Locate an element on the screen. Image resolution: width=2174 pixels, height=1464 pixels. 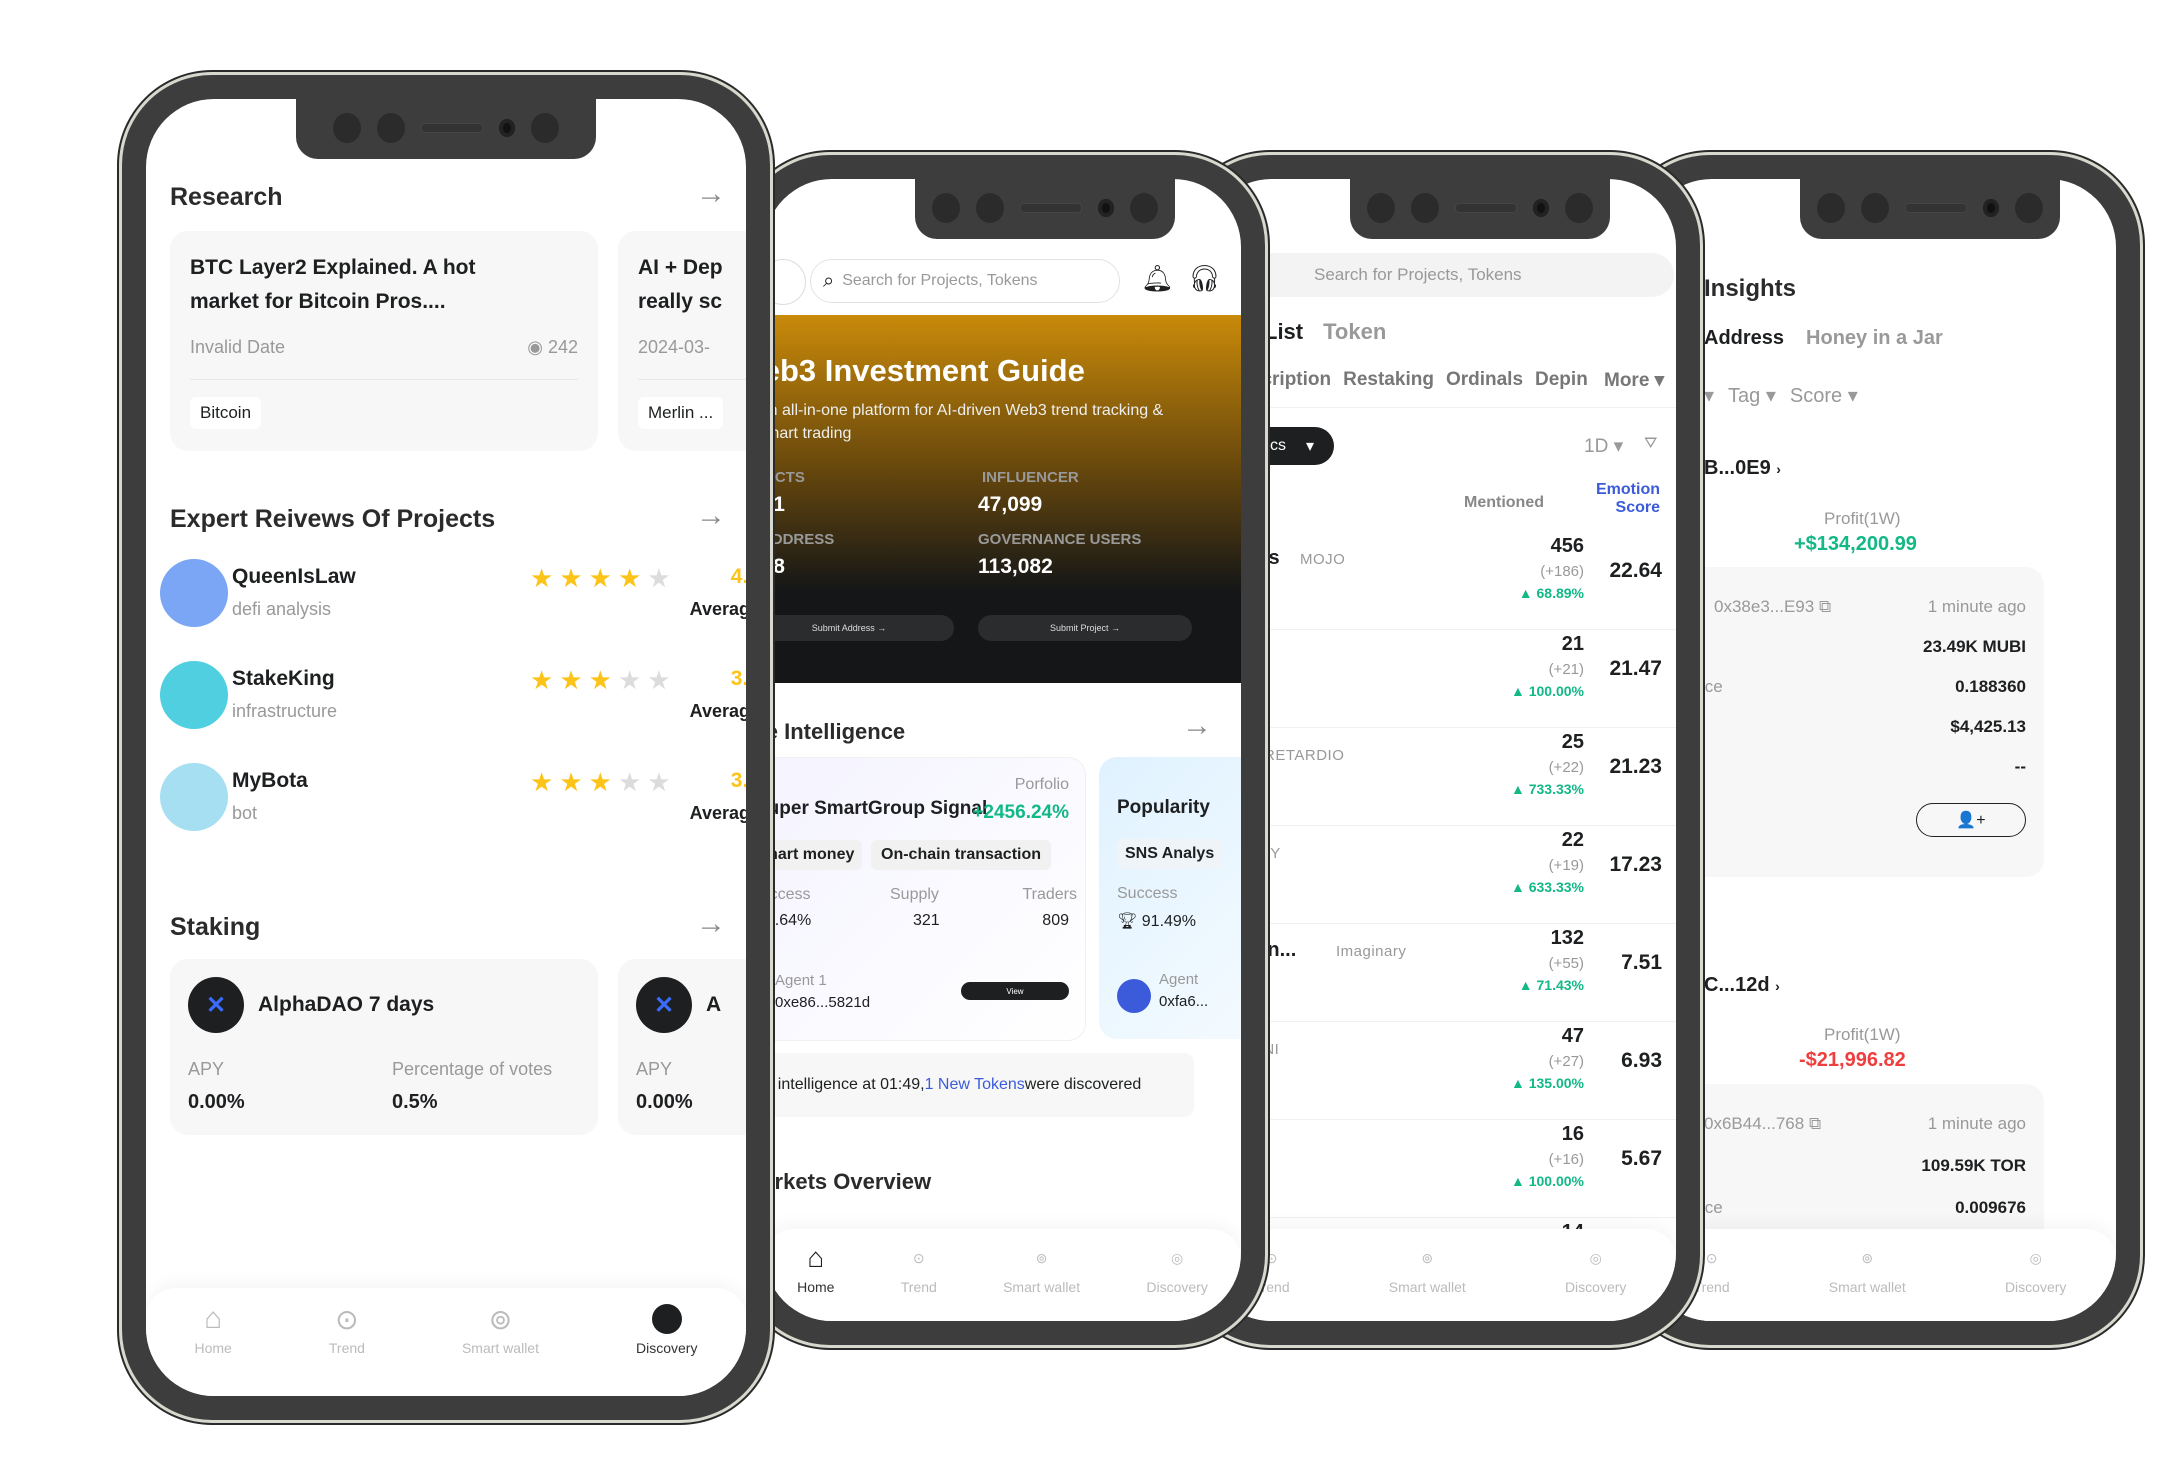
up-arrow-icon: ▲ is located at coordinates (1525, 985).